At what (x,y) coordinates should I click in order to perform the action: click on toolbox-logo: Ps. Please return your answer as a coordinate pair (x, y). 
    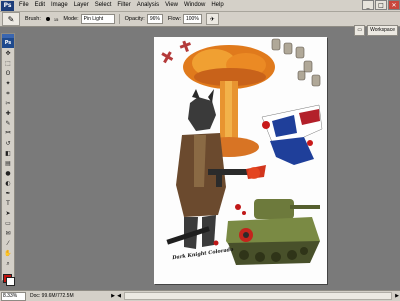
    Looking at the image, I should click on (8, 43).